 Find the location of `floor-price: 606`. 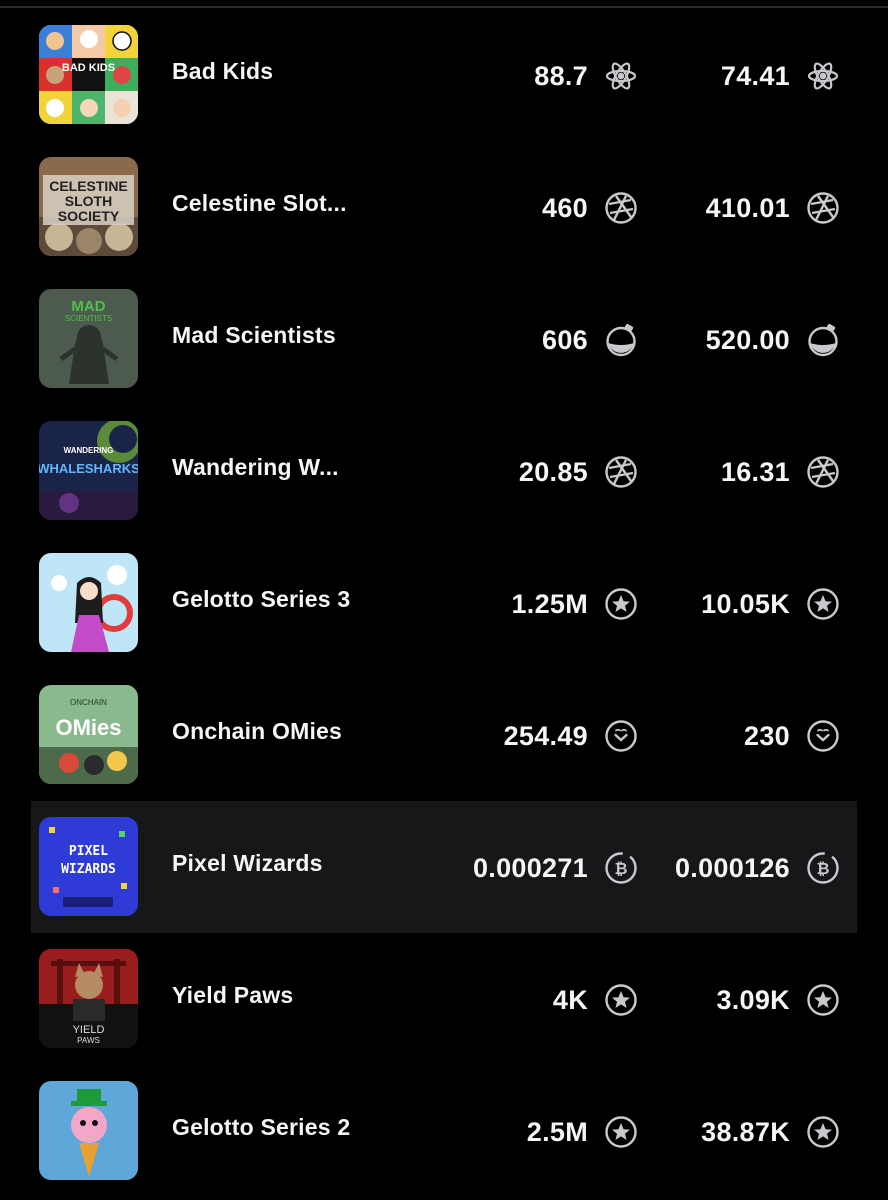

floor-price: 606 is located at coordinates (565, 340).